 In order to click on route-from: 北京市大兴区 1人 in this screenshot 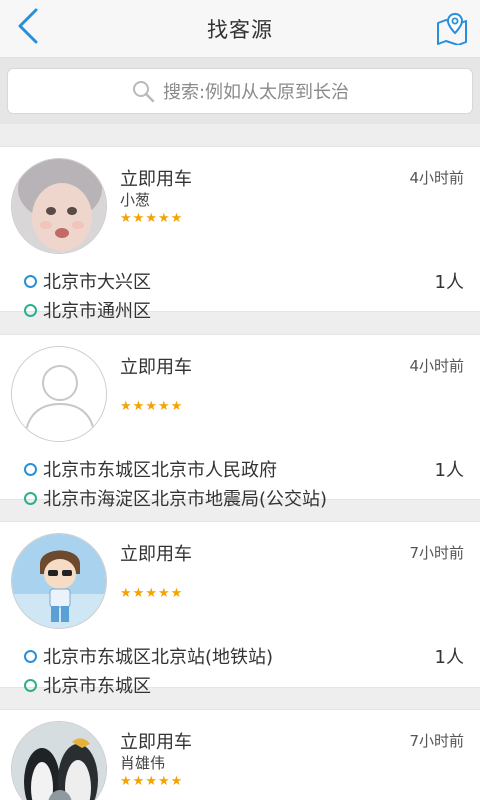, I will do `click(244, 281)`.